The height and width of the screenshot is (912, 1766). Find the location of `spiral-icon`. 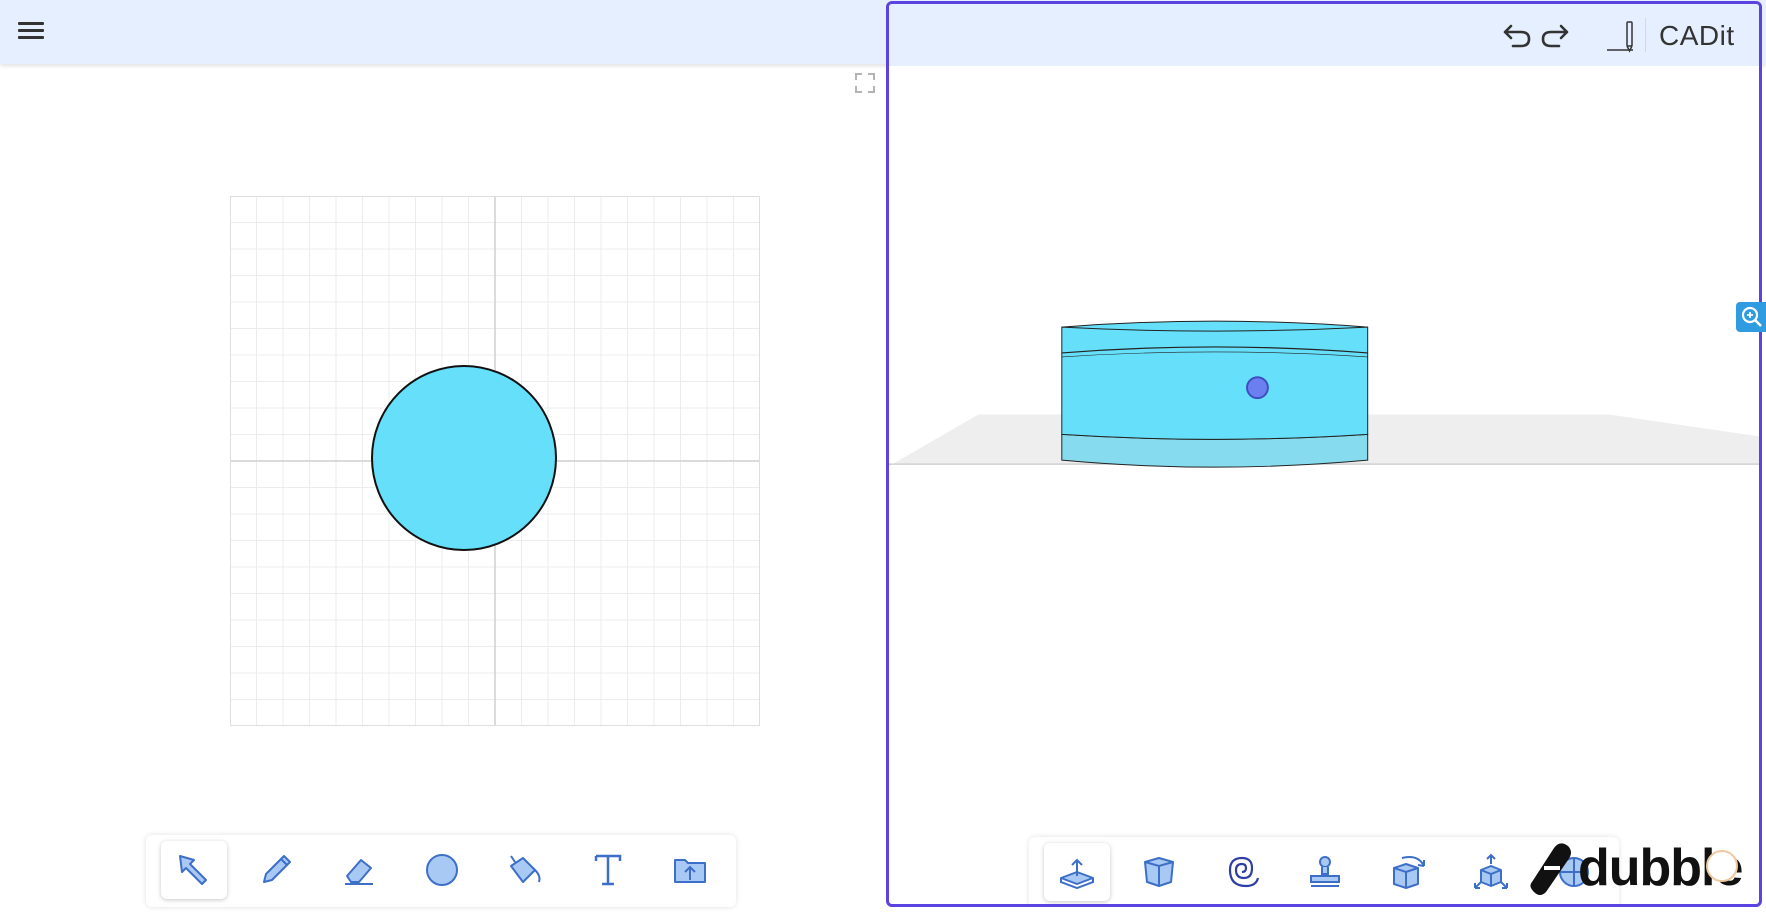

spiral-icon is located at coordinates (1244, 872).